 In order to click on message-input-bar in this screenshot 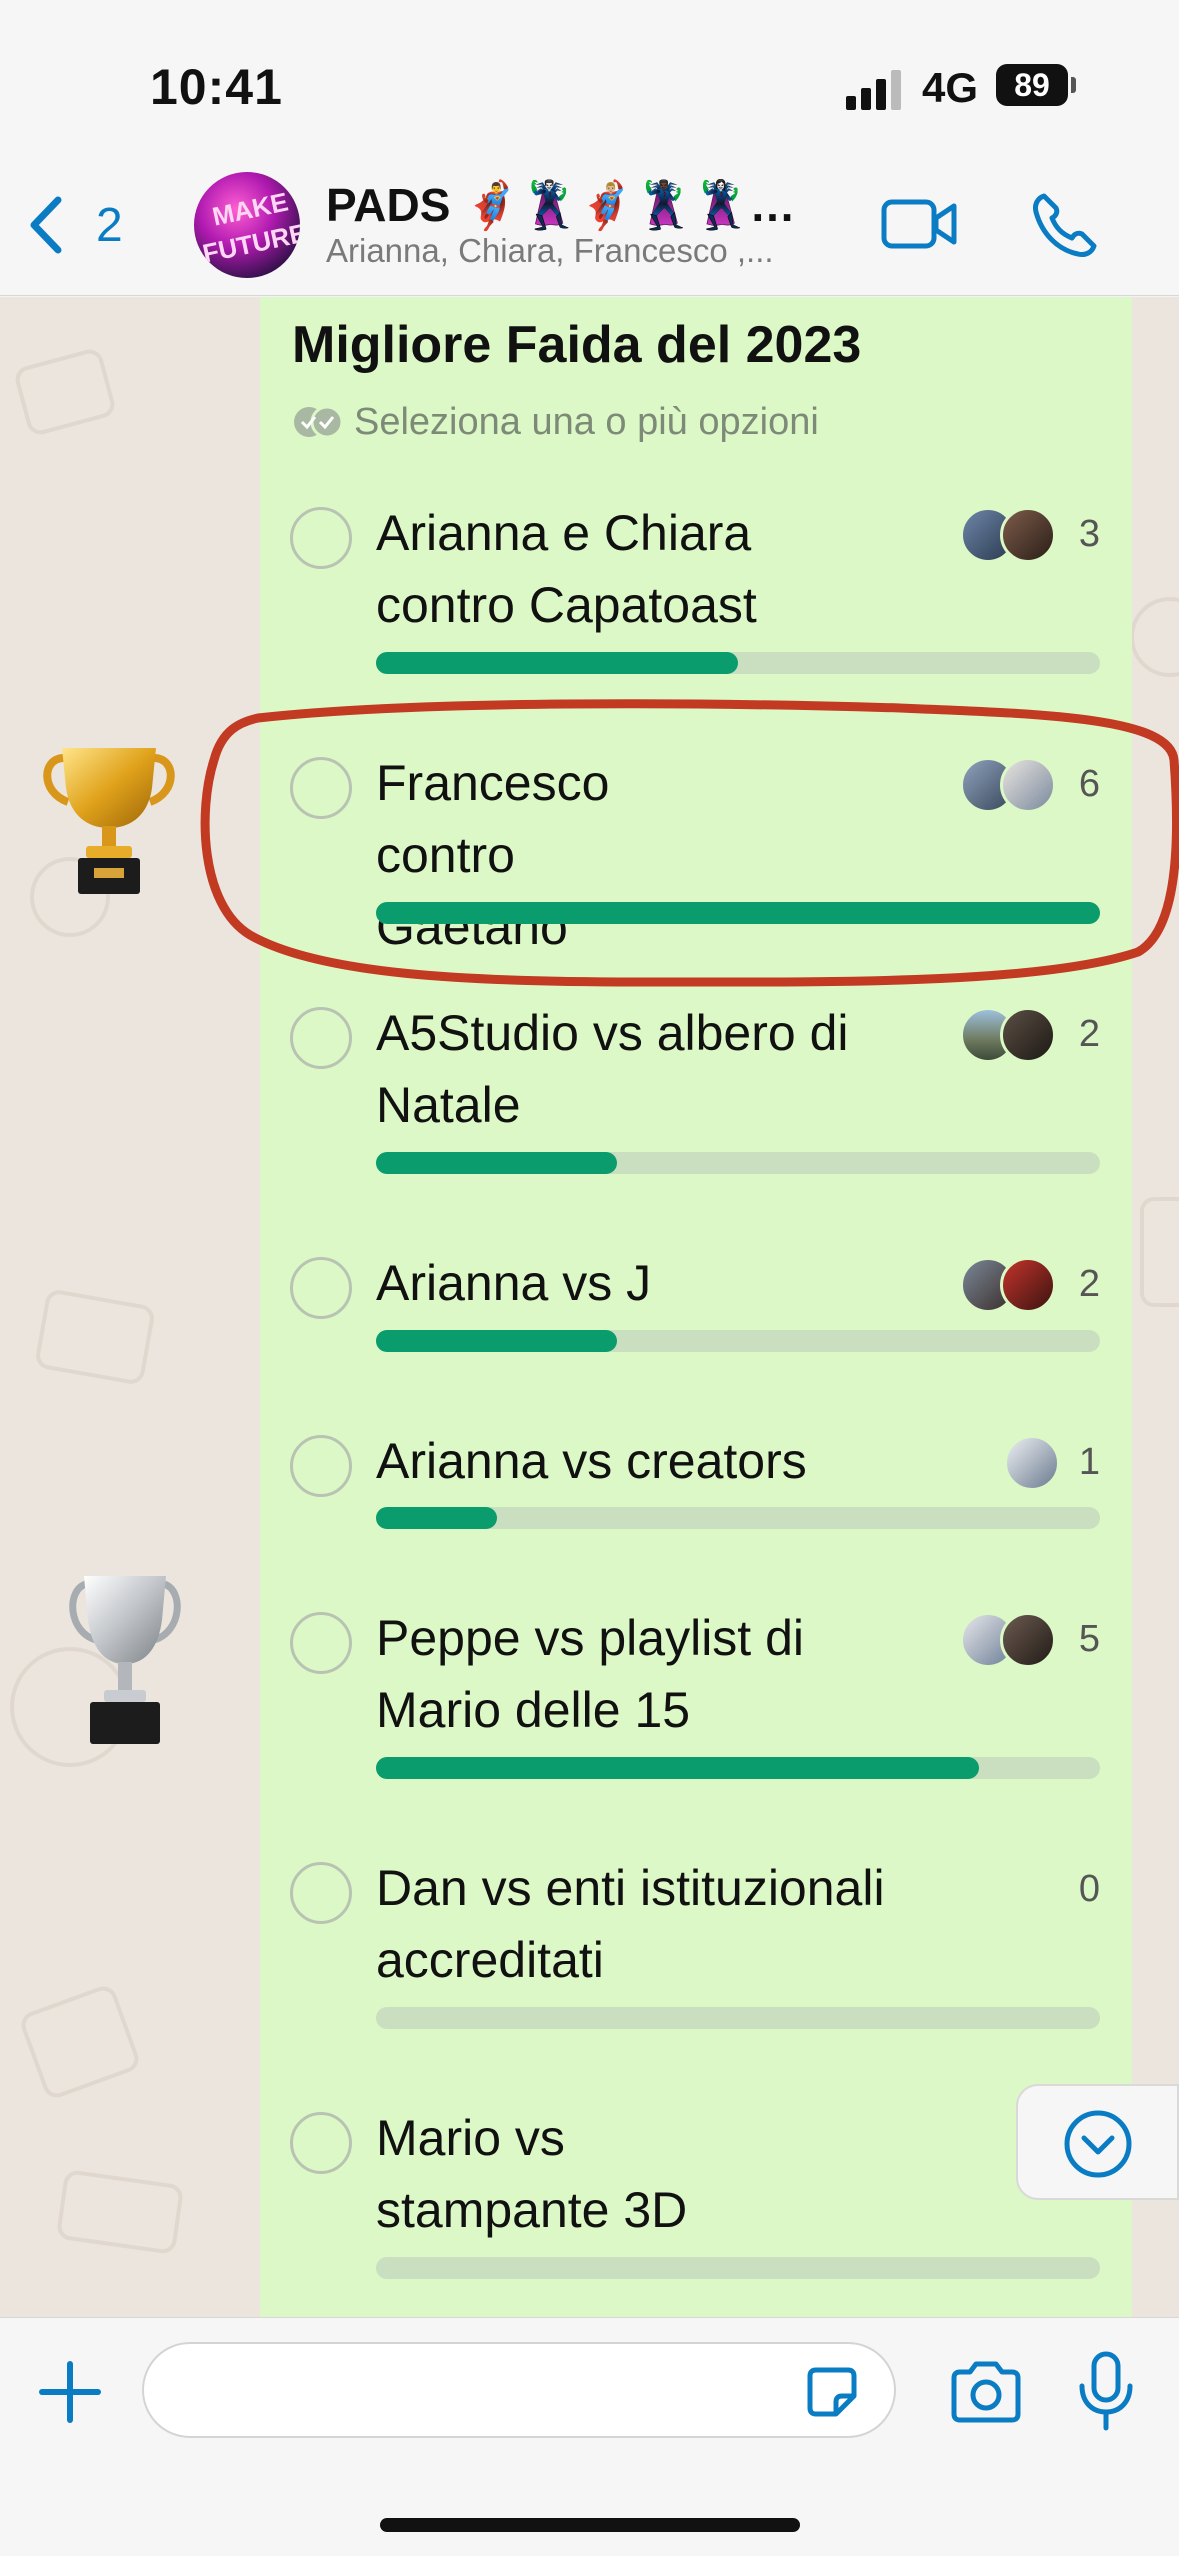, I will do `click(589, 2436)`.